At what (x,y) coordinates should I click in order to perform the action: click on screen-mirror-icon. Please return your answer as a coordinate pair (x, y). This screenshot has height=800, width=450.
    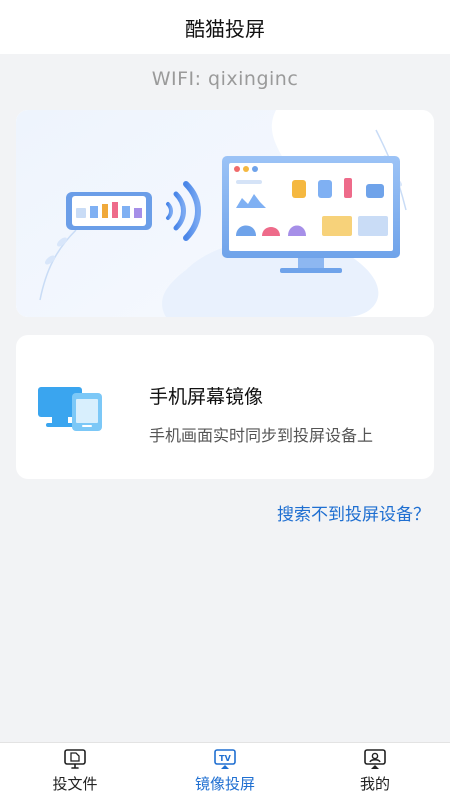
    Looking at the image, I should click on (70, 409).